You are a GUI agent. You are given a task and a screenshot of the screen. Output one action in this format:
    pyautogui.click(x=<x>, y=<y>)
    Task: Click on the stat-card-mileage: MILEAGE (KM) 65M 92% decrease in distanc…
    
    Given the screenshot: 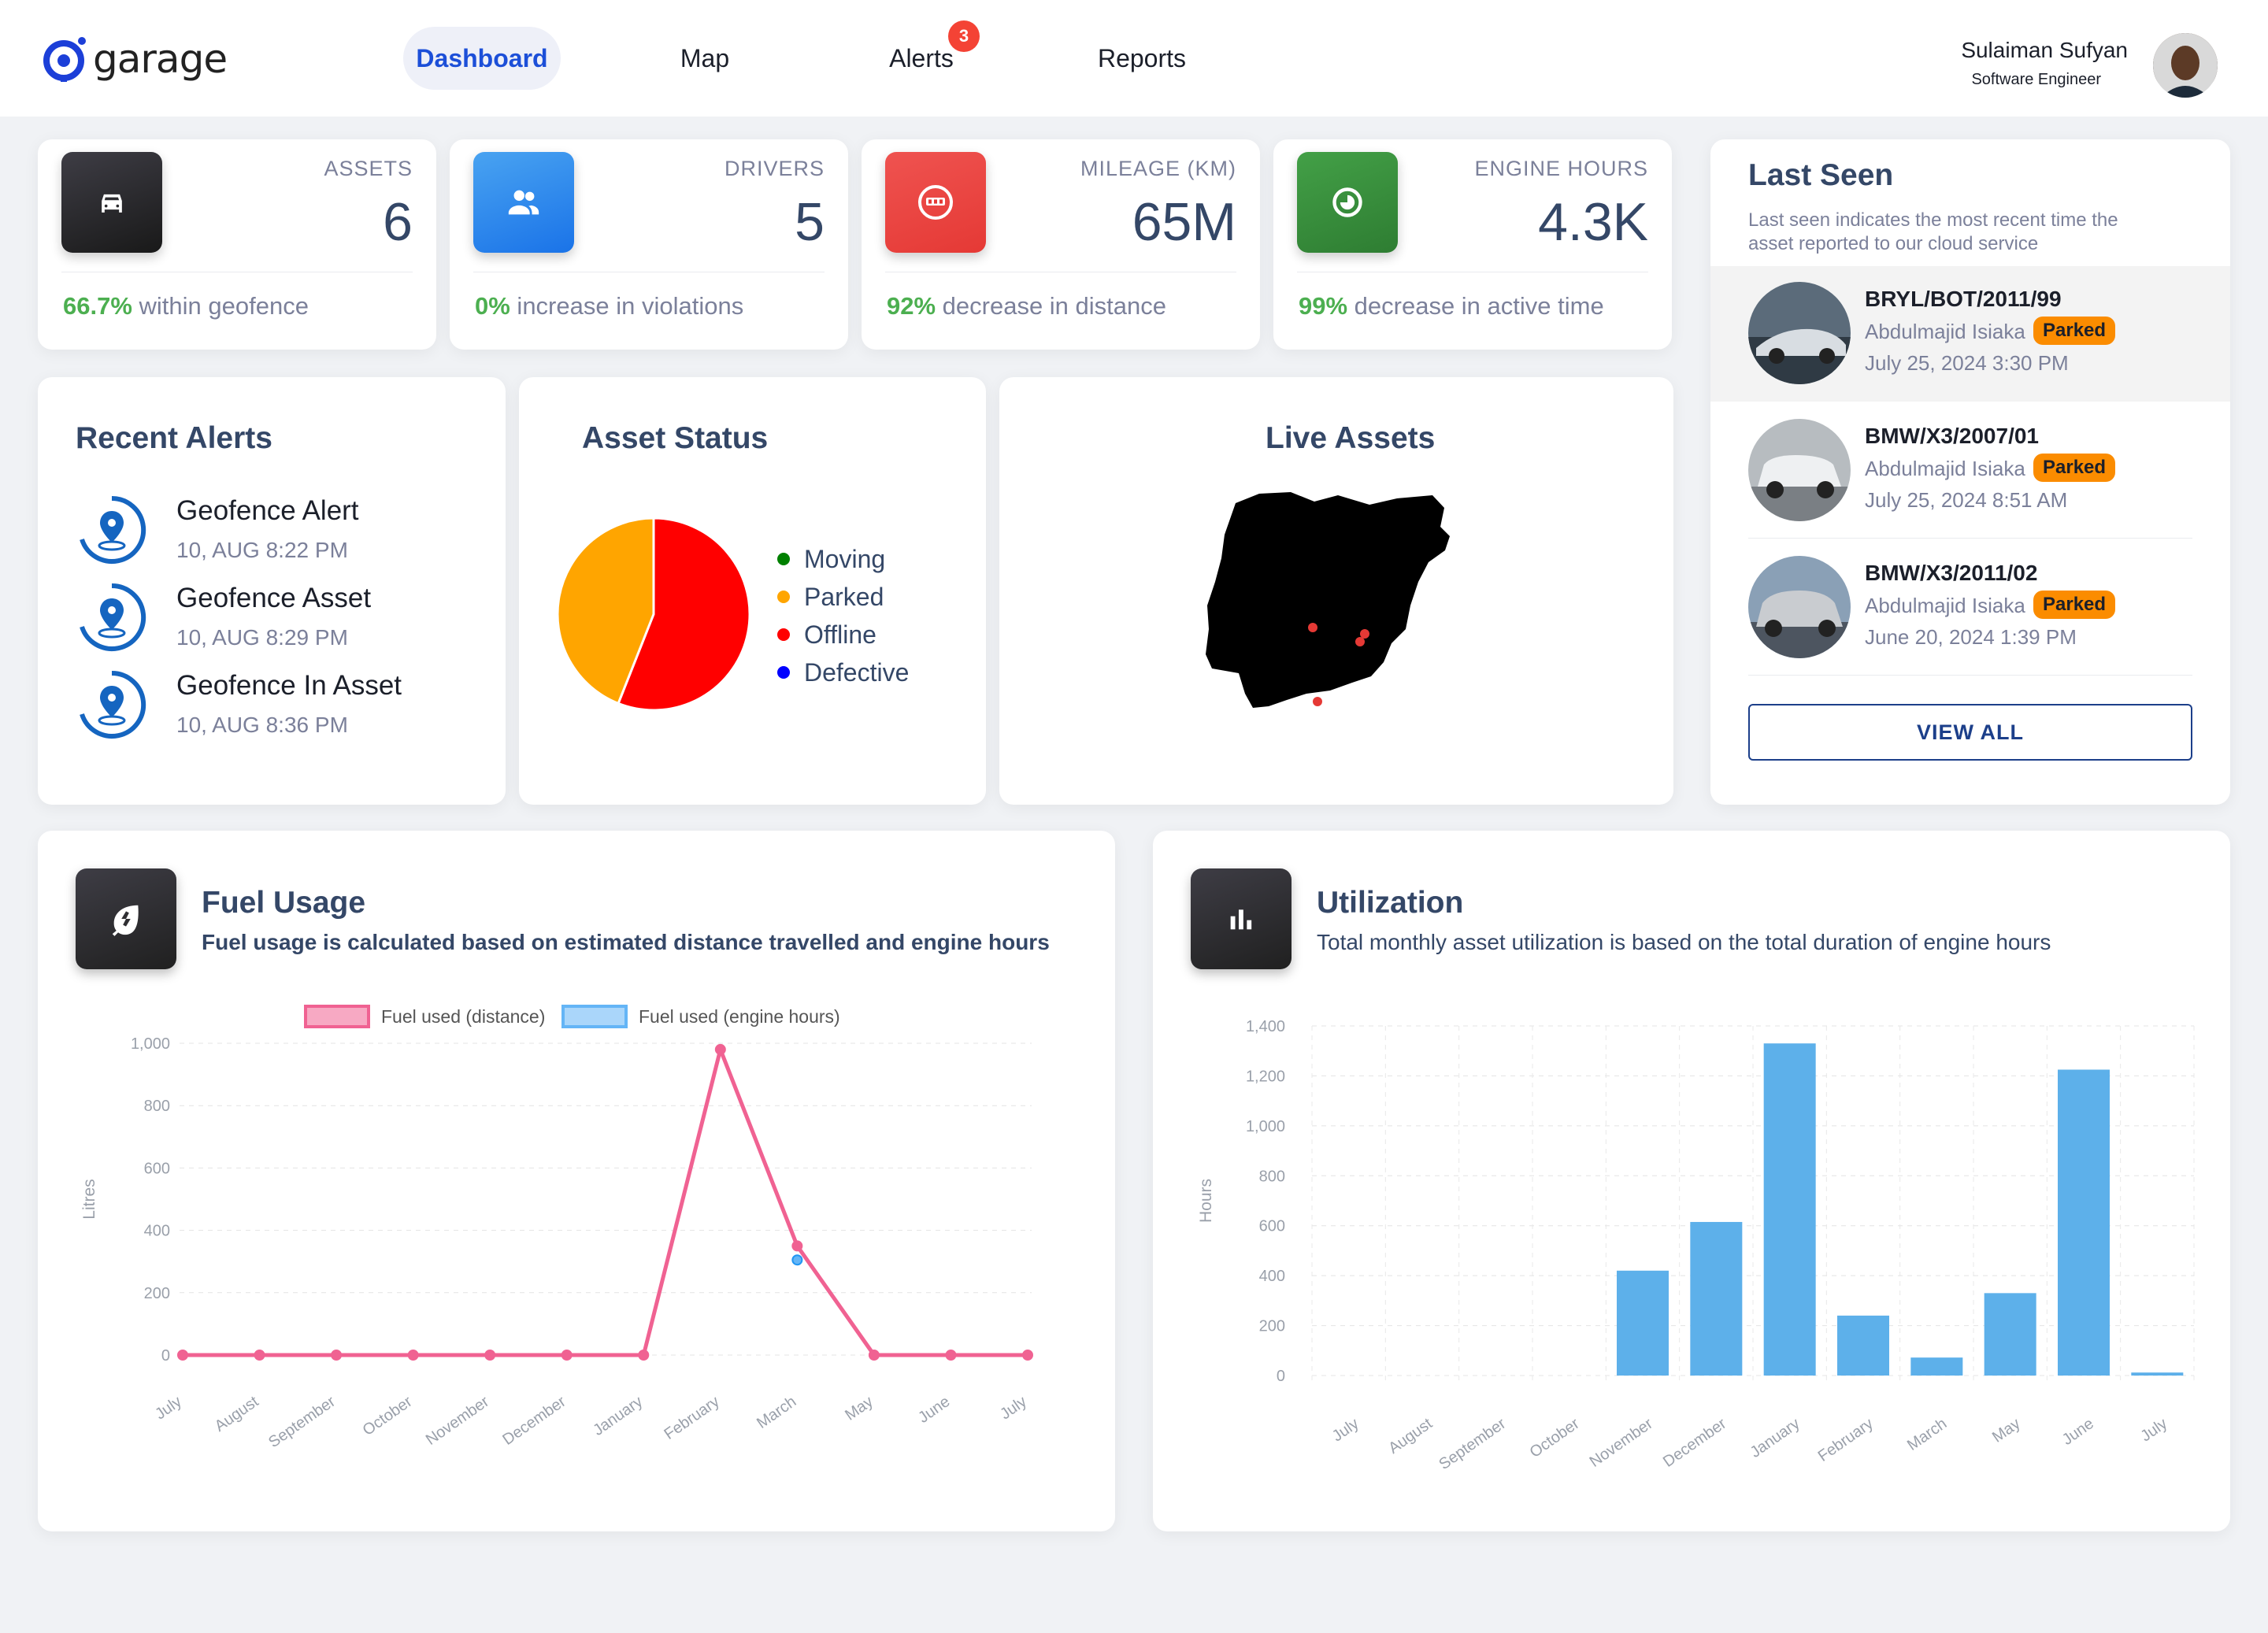 What is the action you would take?
    pyautogui.click(x=1061, y=244)
    